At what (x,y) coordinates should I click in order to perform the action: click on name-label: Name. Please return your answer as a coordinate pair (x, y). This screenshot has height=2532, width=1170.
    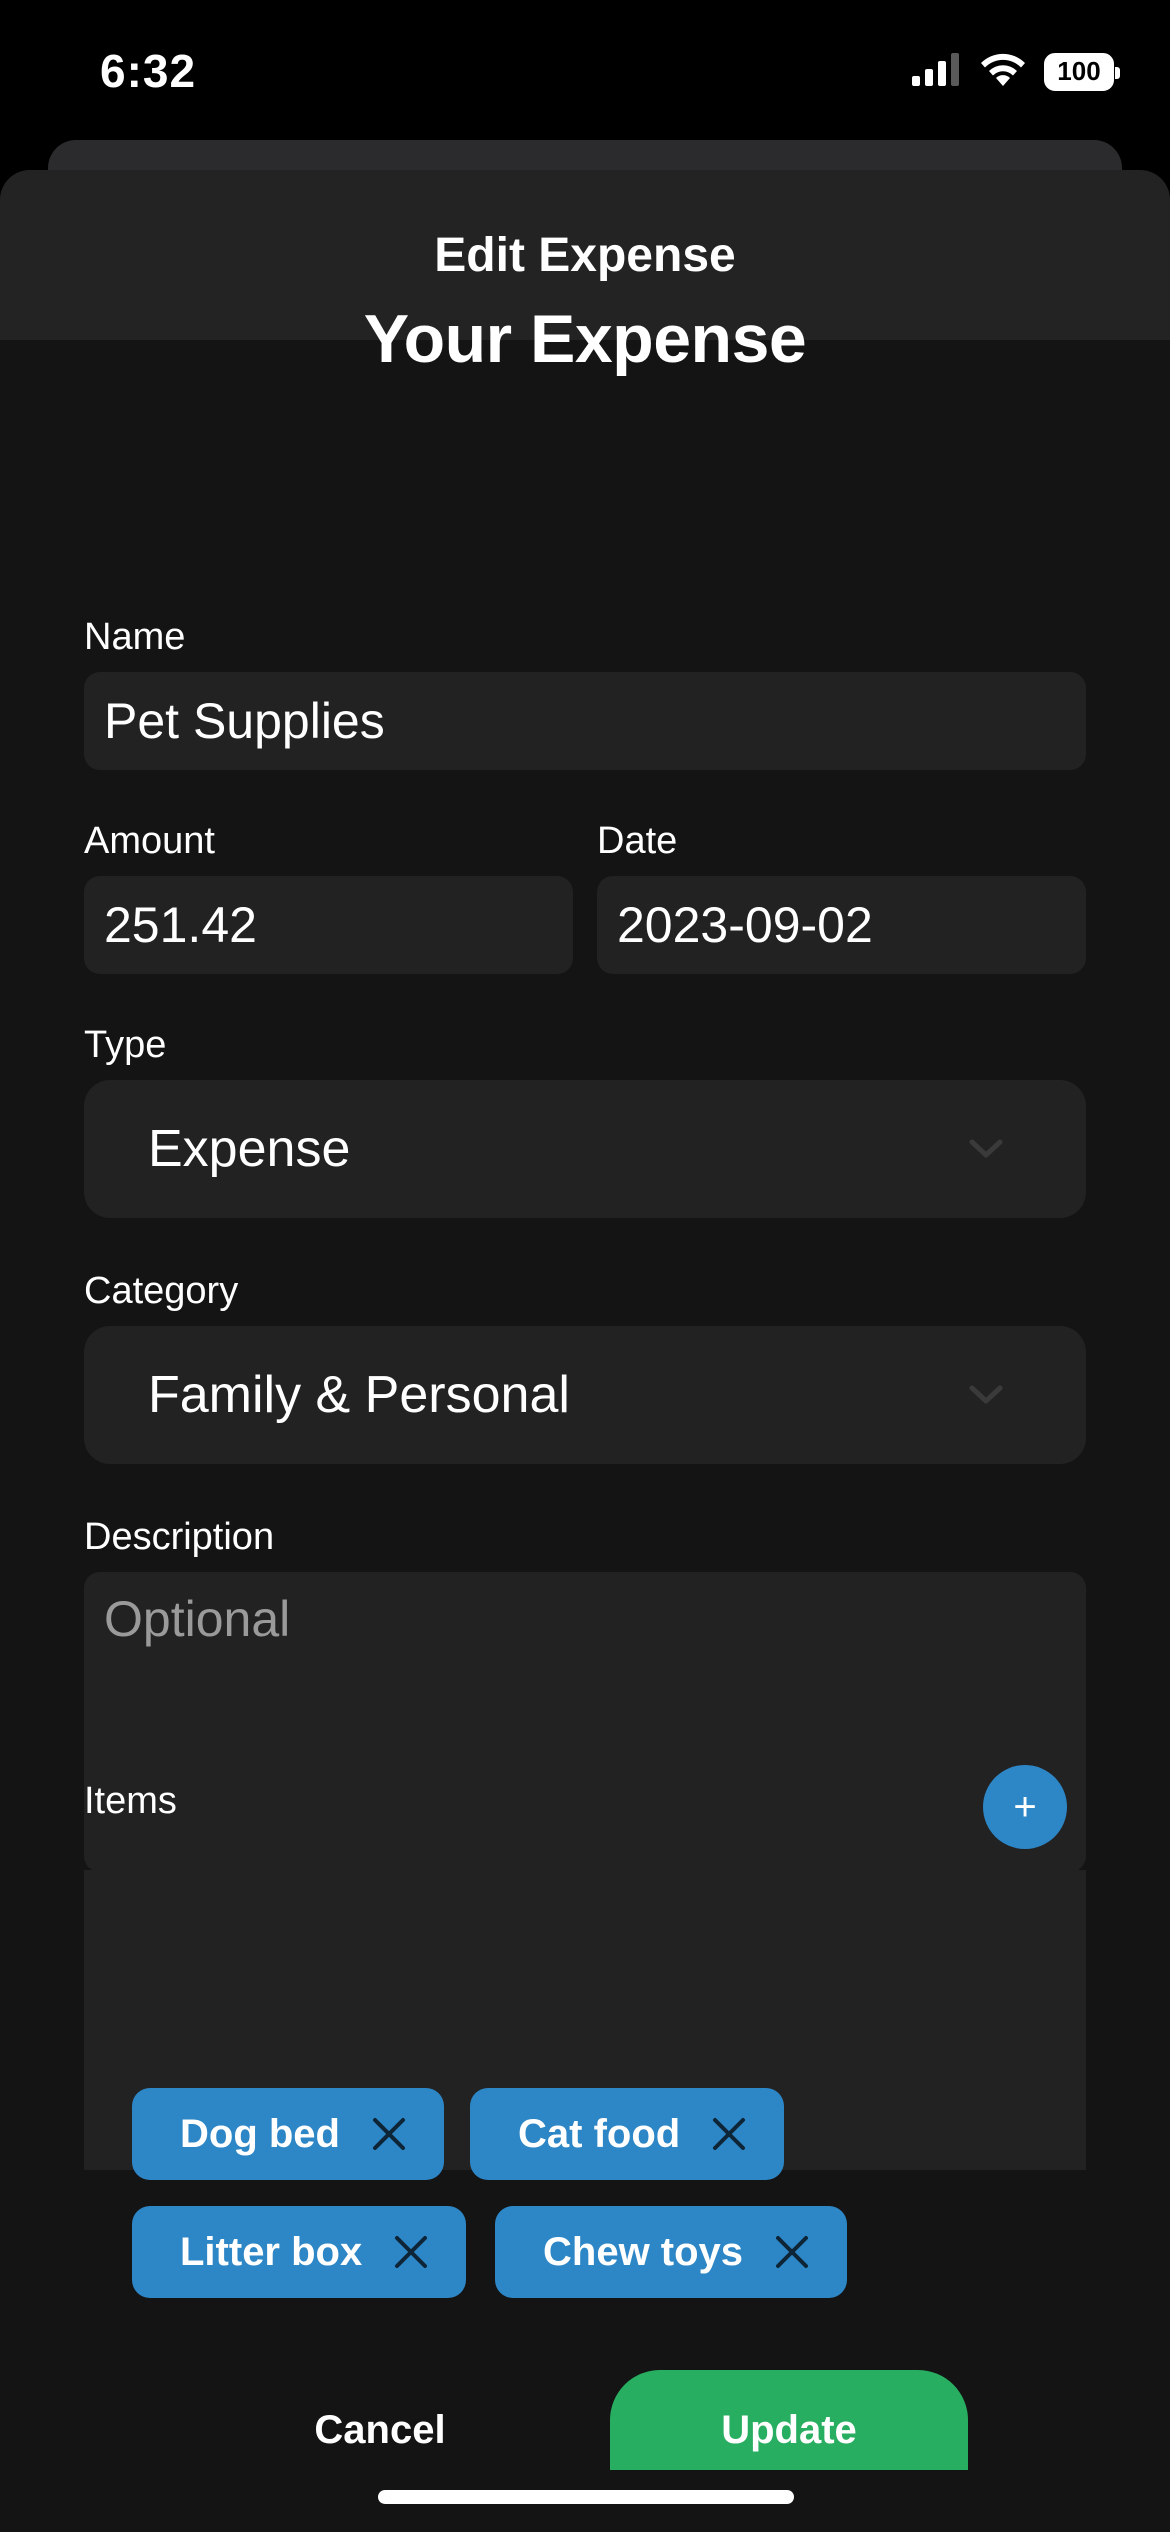
    Looking at the image, I should click on (135, 637).